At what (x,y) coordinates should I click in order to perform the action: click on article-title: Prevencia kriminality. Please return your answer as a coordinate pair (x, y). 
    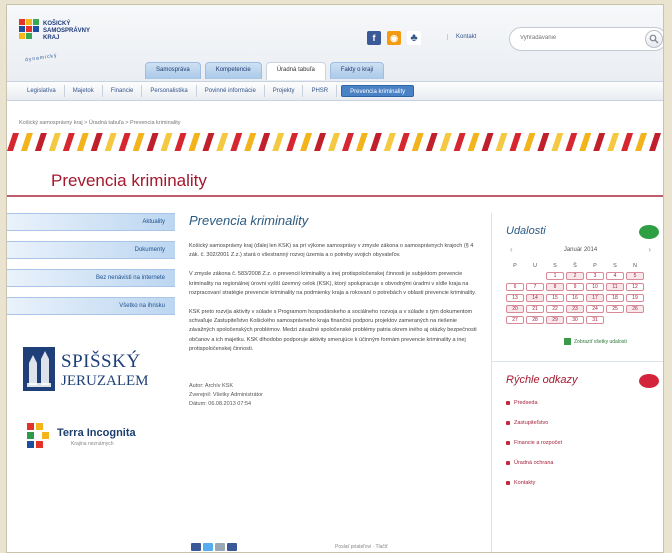
    Looking at the image, I should click on (249, 220).